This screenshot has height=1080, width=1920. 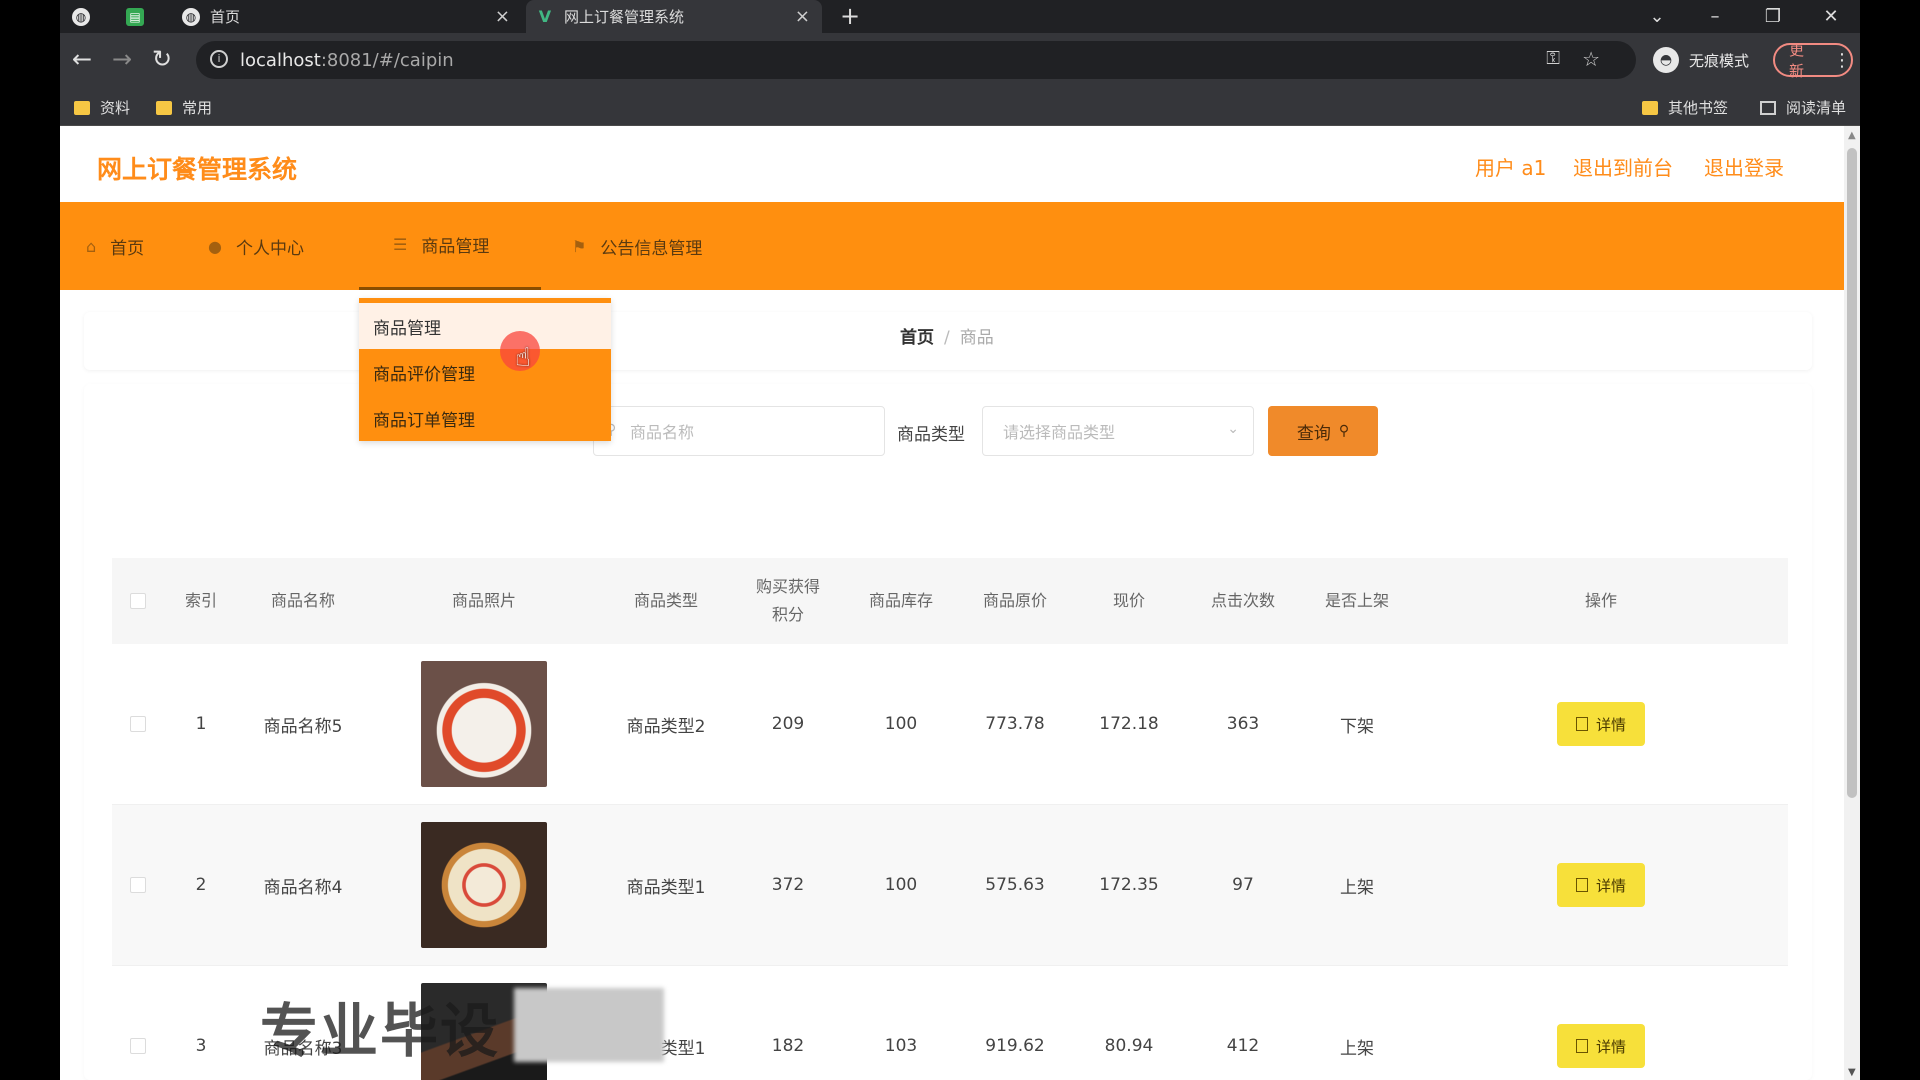 What do you see at coordinates (1243, 601) in the screenshot?
I see `header-clicks: 点击次数` at bounding box center [1243, 601].